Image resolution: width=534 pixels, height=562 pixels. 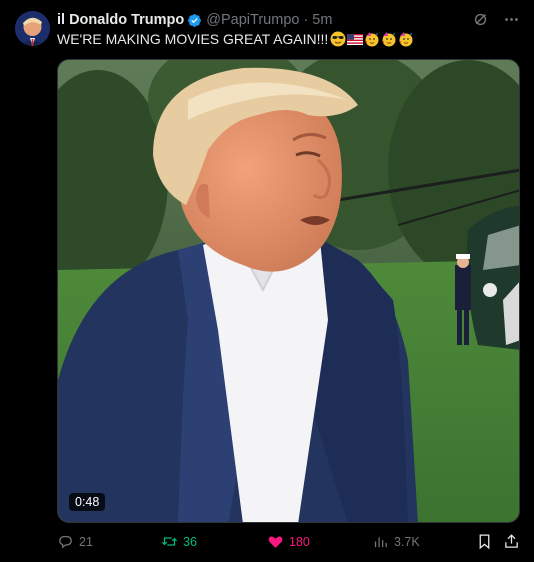 What do you see at coordinates (275, 542) in the screenshot?
I see `heart-icon` at bounding box center [275, 542].